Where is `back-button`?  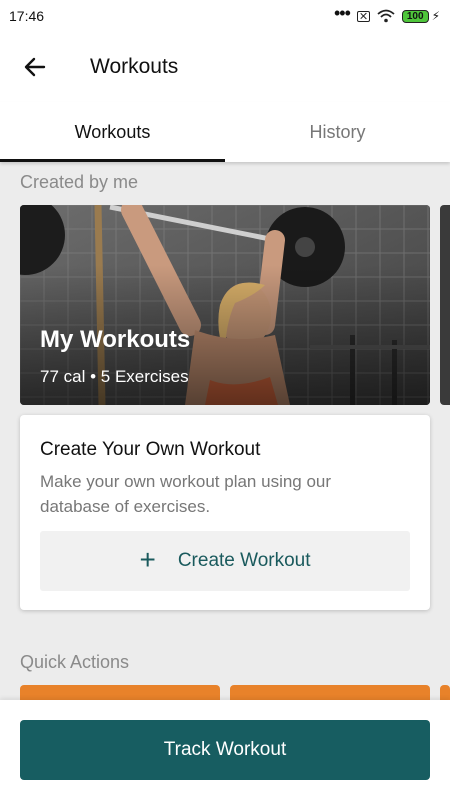
back-button is located at coordinates (35, 67).